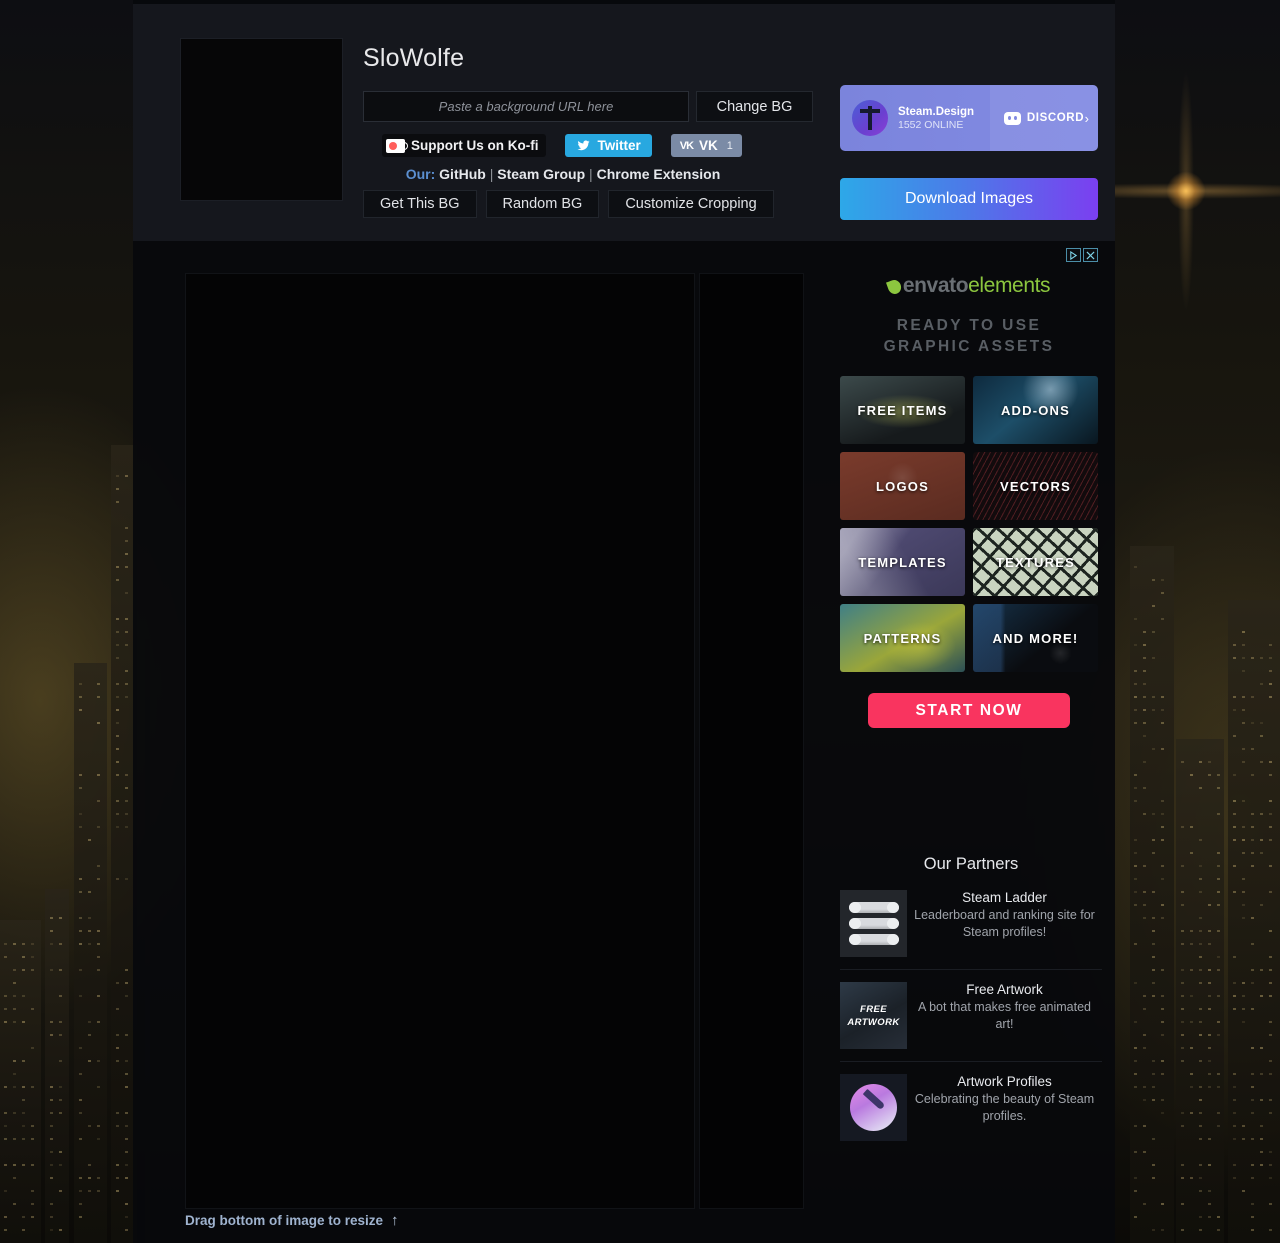 The image size is (1280, 1243). I want to click on vk-button: VK VK 1, so click(706, 145).